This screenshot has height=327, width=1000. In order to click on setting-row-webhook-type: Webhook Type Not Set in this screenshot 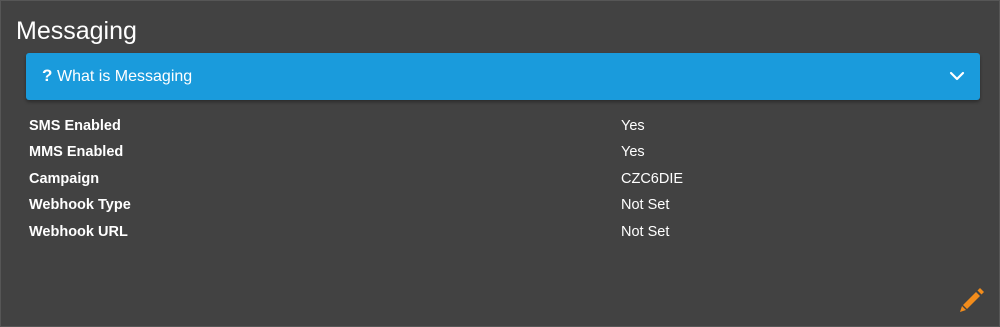, I will do `click(498, 205)`.